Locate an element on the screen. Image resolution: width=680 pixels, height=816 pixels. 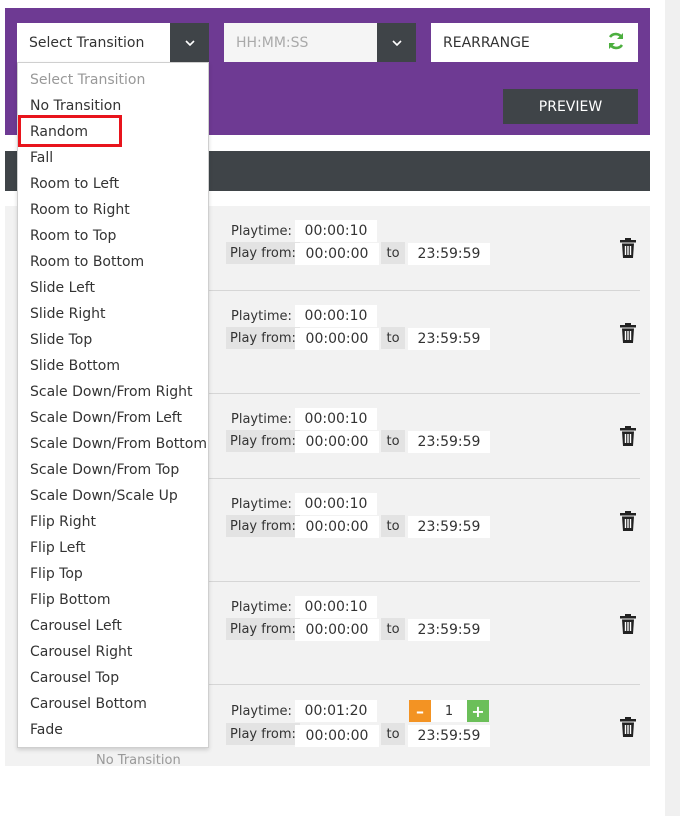
dropdown-option: Room to Left is located at coordinates (113, 184).